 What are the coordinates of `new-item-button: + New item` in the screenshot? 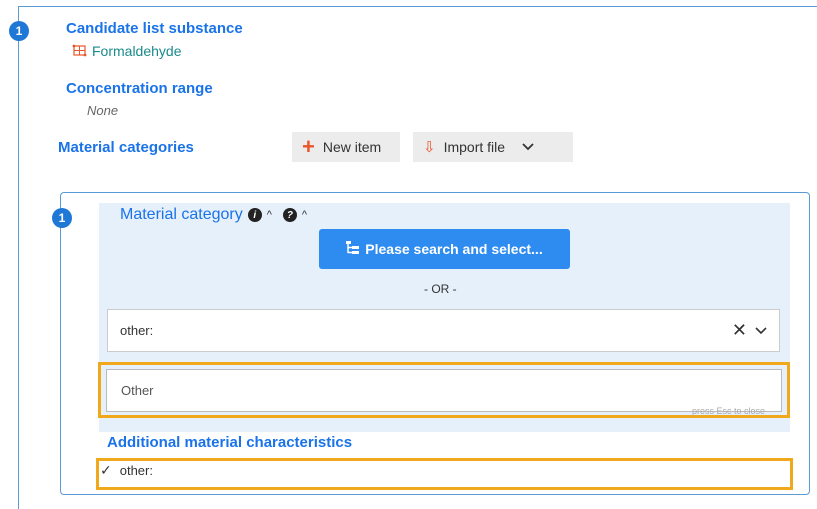 It's located at (346, 147).